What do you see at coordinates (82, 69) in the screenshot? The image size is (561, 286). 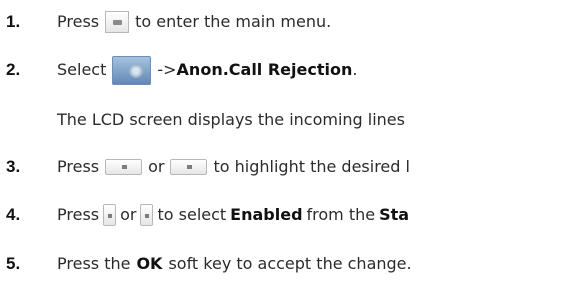 I see `step-text: Select` at bounding box center [82, 69].